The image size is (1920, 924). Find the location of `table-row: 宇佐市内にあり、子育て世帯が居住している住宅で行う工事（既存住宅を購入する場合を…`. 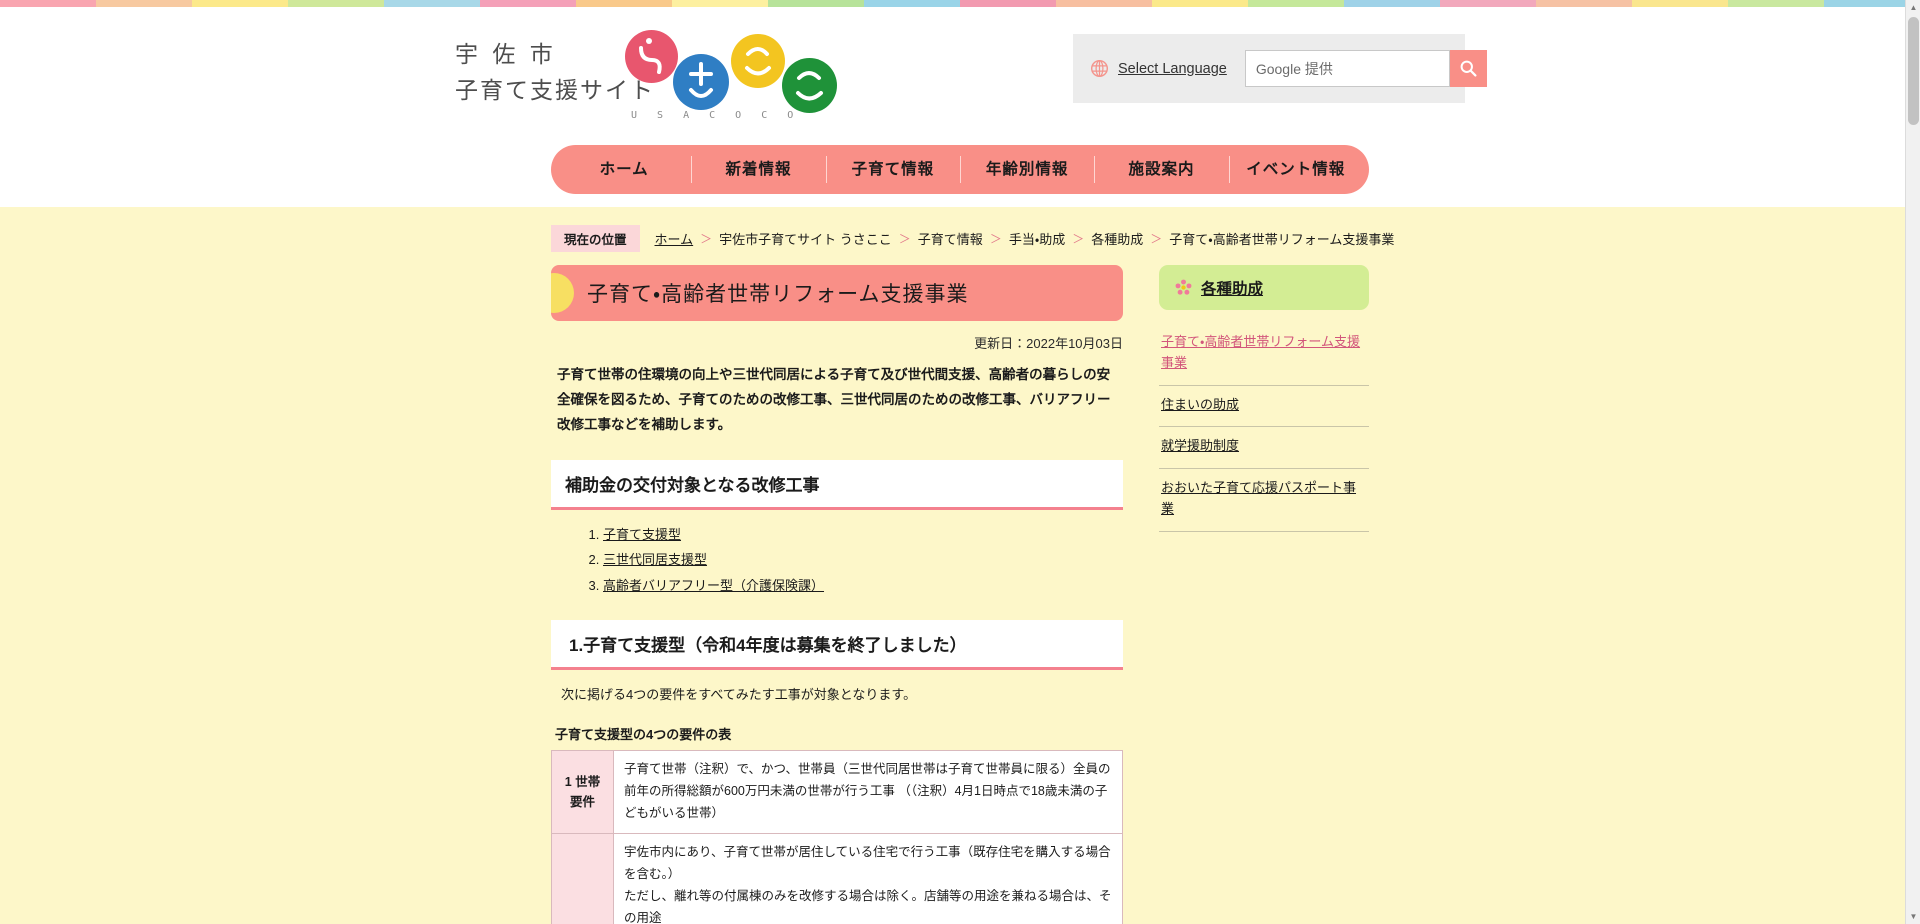

table-row: 宇佐市内にあり、子育て世帯が居住している住宅で行う工事（既存住宅を購入する場合を… is located at coordinates (837, 878).